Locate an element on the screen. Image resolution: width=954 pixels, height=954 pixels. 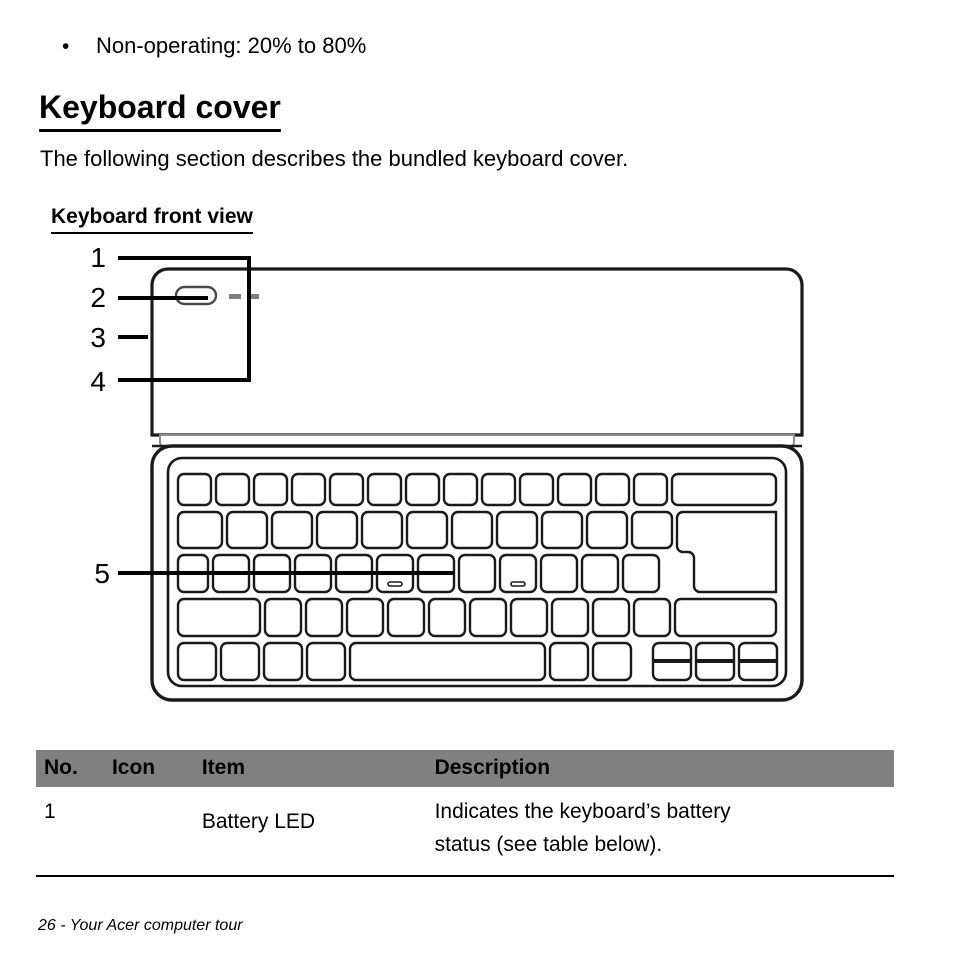
speaker-slot-icon is located at coordinates (196, 295).